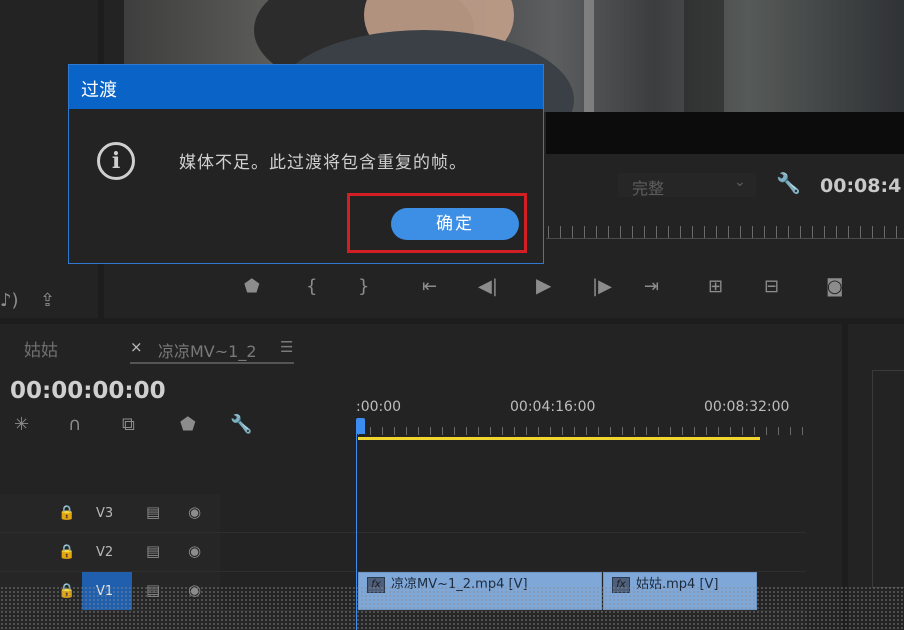 Image resolution: width=904 pixels, height=630 pixels. What do you see at coordinates (41, 348) in the screenshot?
I see `tab-gugu: 姑姑` at bounding box center [41, 348].